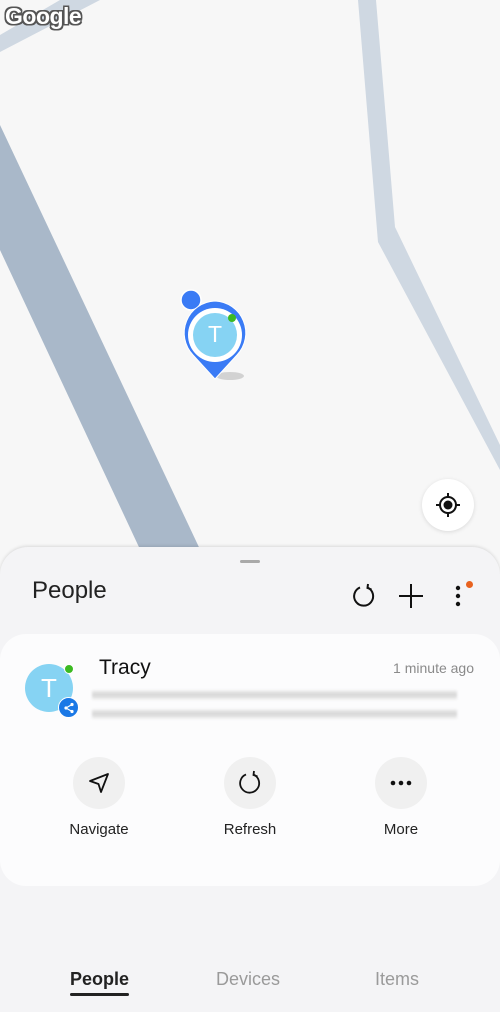 This screenshot has width=500, height=1012. I want to click on tab-items: Items, so click(397, 979).